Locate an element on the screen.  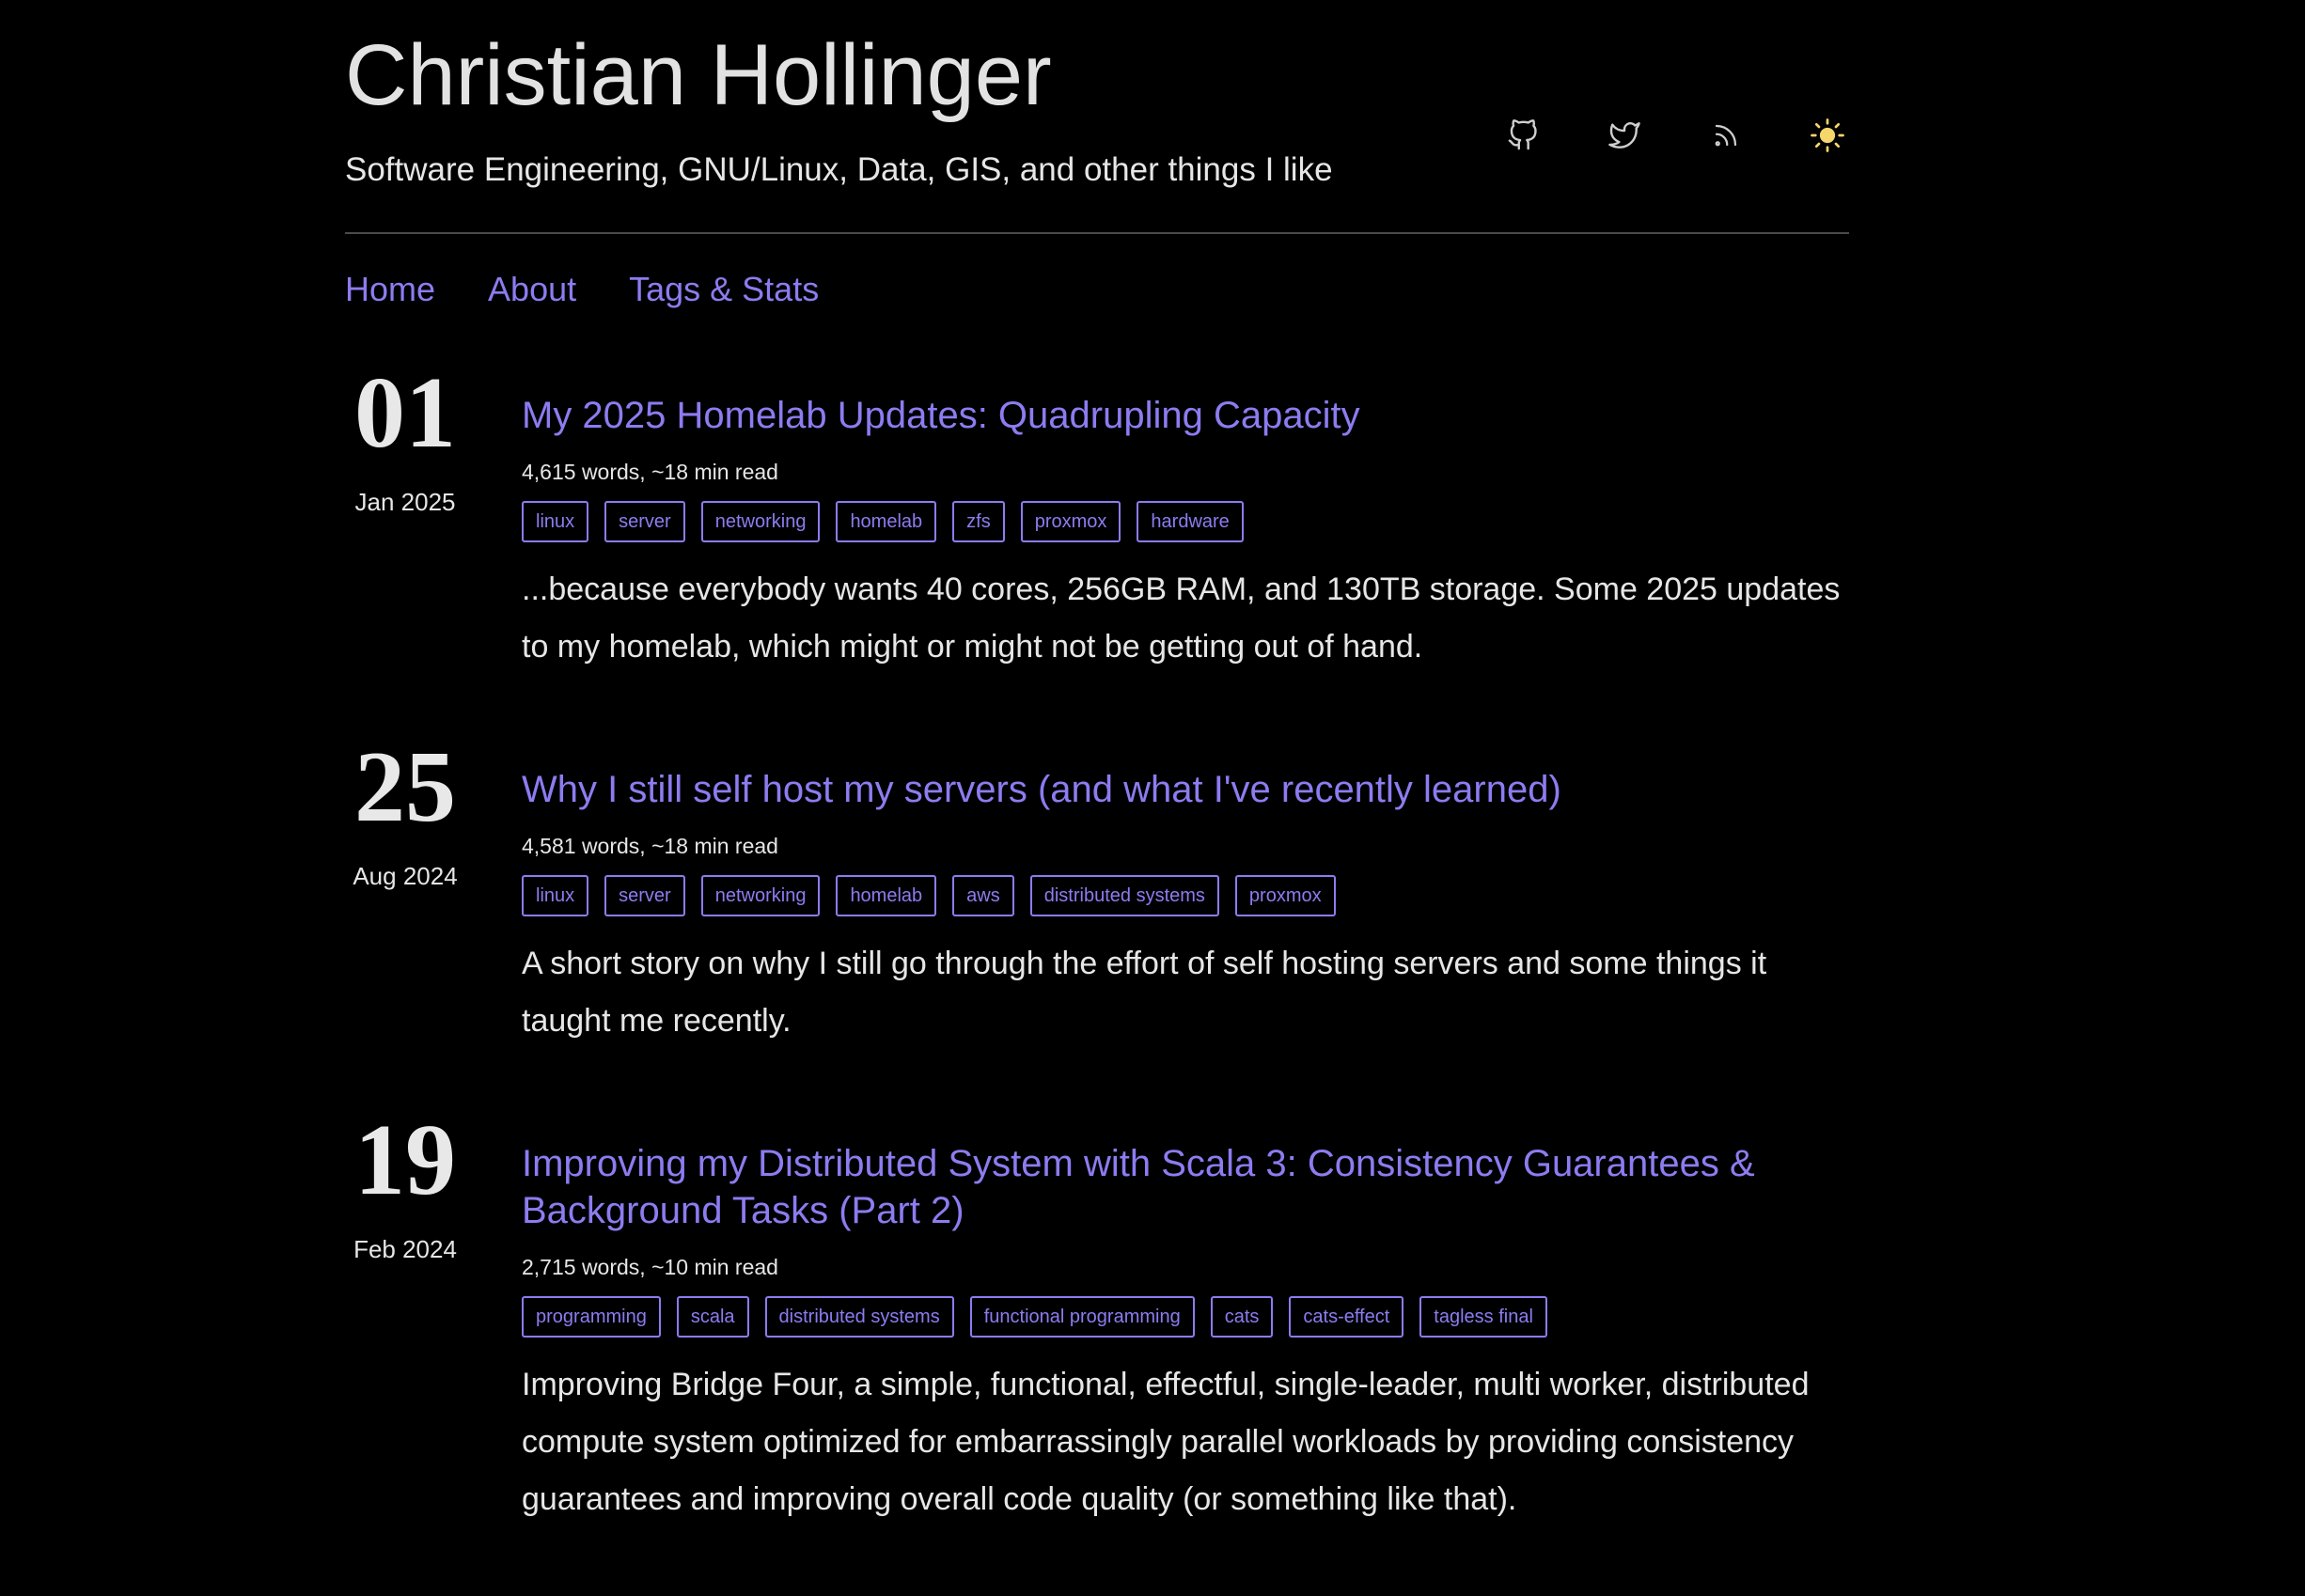
post-date-month-year: Jan 2025 is located at coordinates (405, 502).